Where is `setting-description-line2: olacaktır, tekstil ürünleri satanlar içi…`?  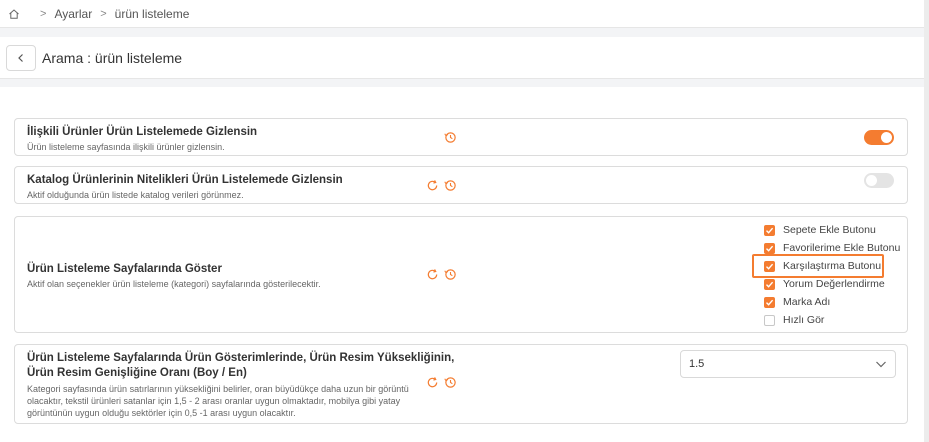
setting-description-line2: olacaktır, tekstil ürünleri satanlar içi… is located at coordinates (214, 401).